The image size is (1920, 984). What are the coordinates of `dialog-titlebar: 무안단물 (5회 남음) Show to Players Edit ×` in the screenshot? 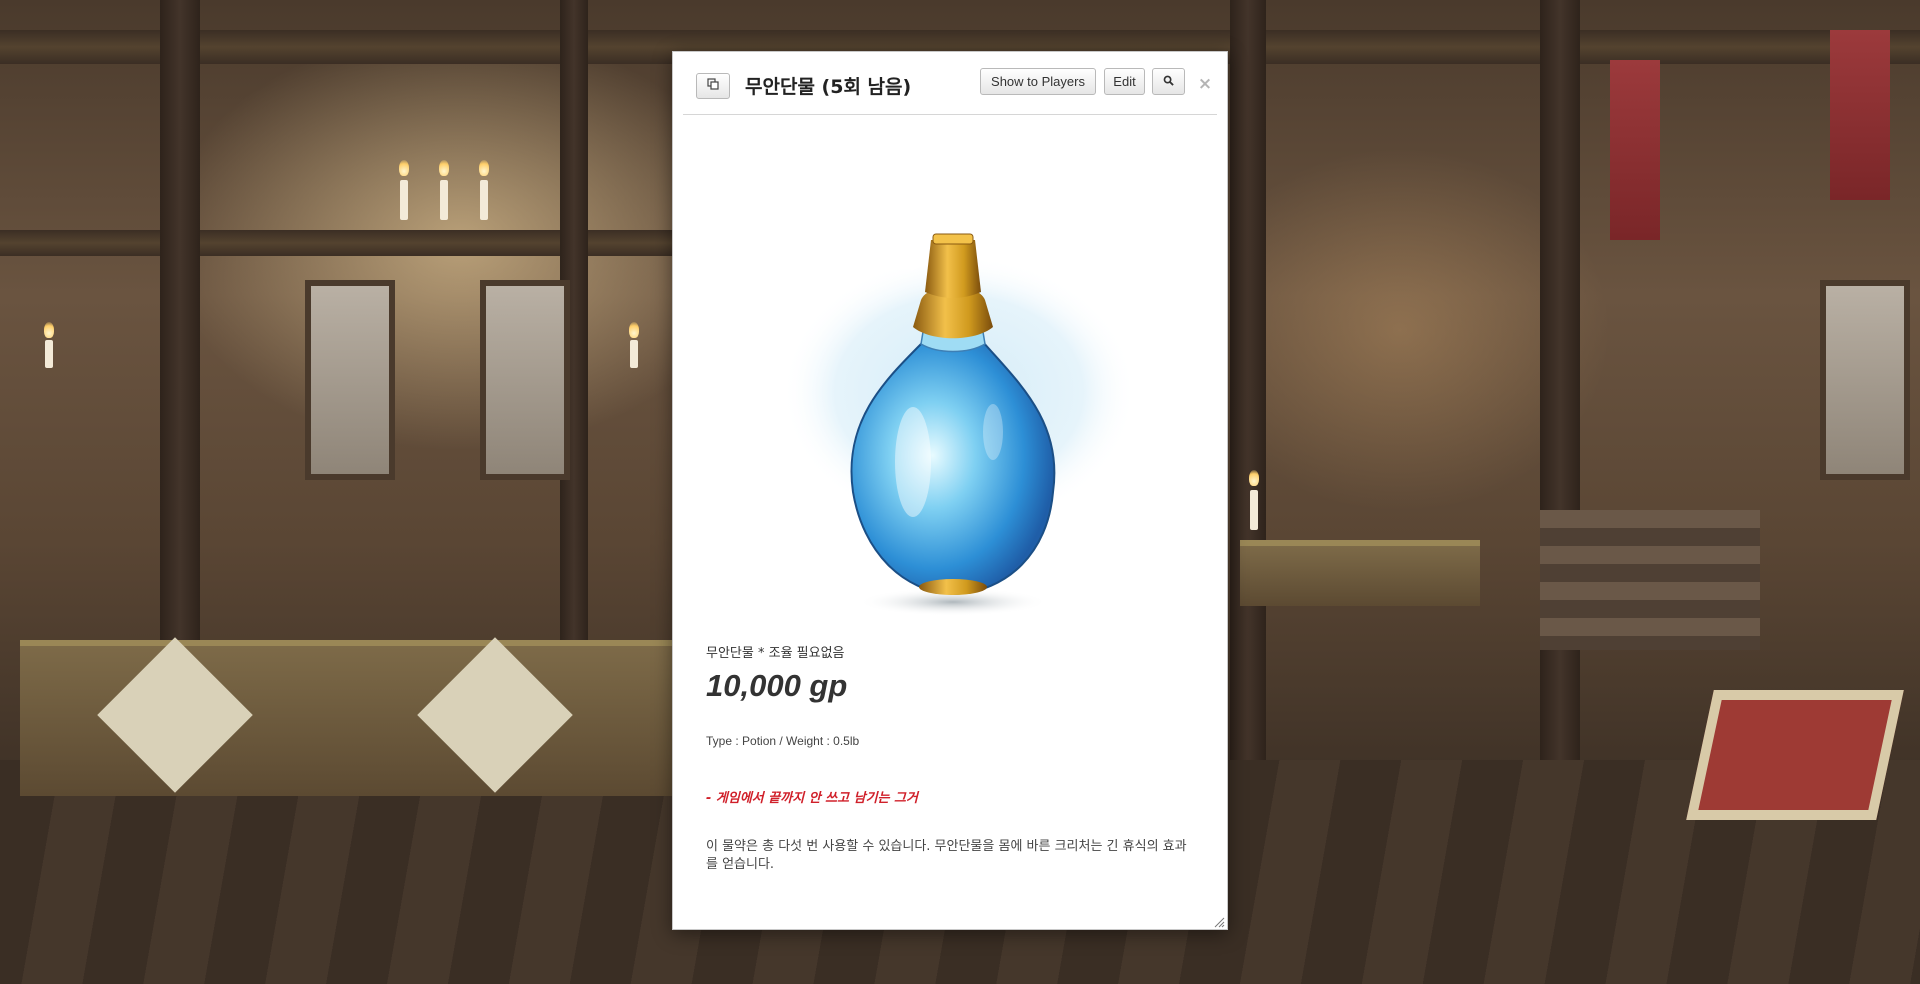 It's located at (950, 83).